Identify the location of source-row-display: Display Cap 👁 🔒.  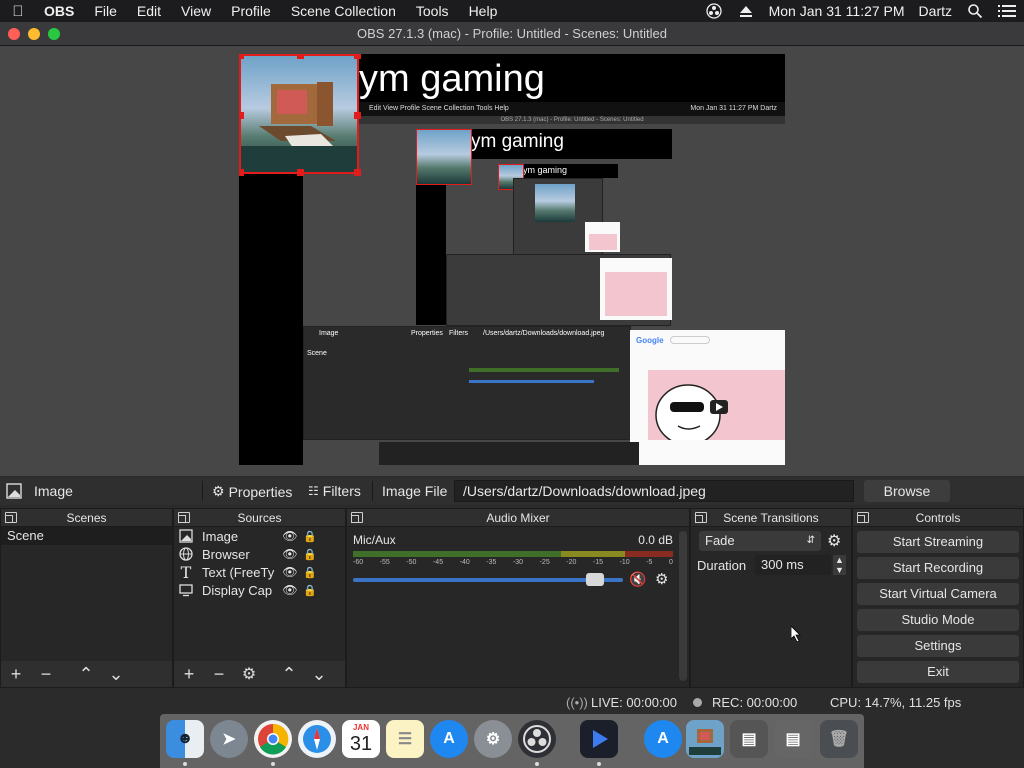
(259, 590).